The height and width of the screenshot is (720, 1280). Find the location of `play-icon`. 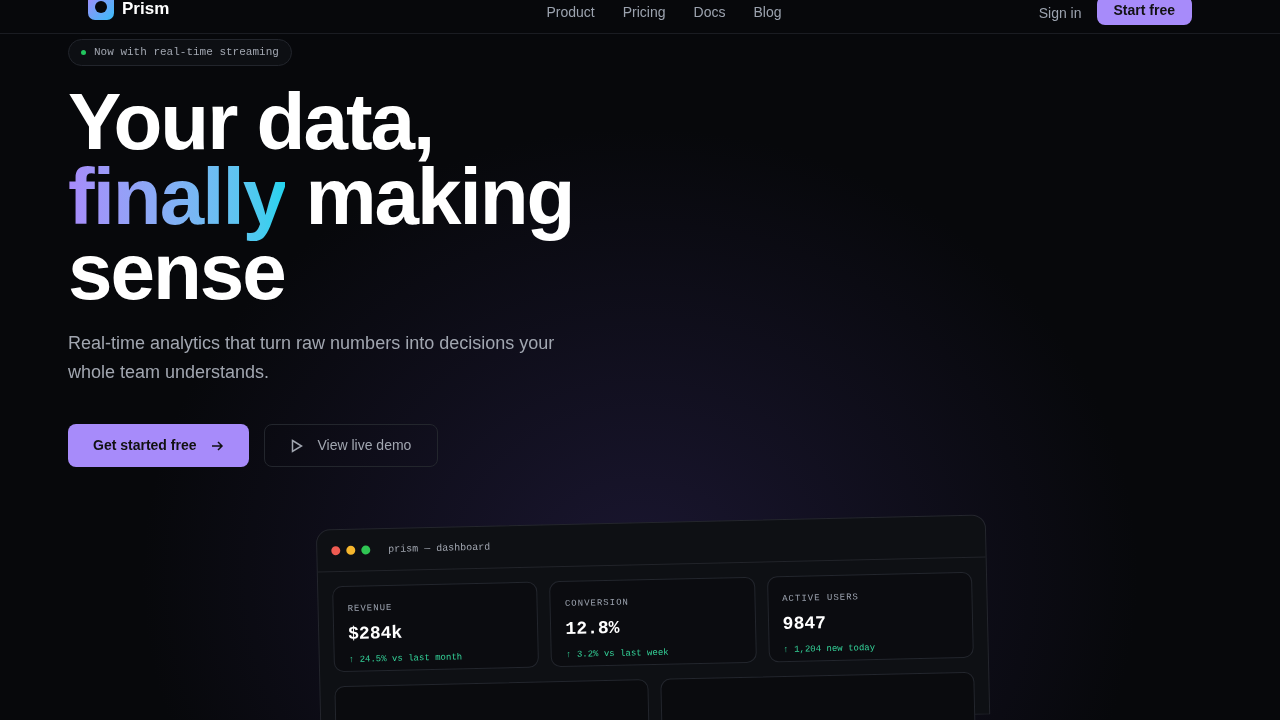

play-icon is located at coordinates (297, 445).